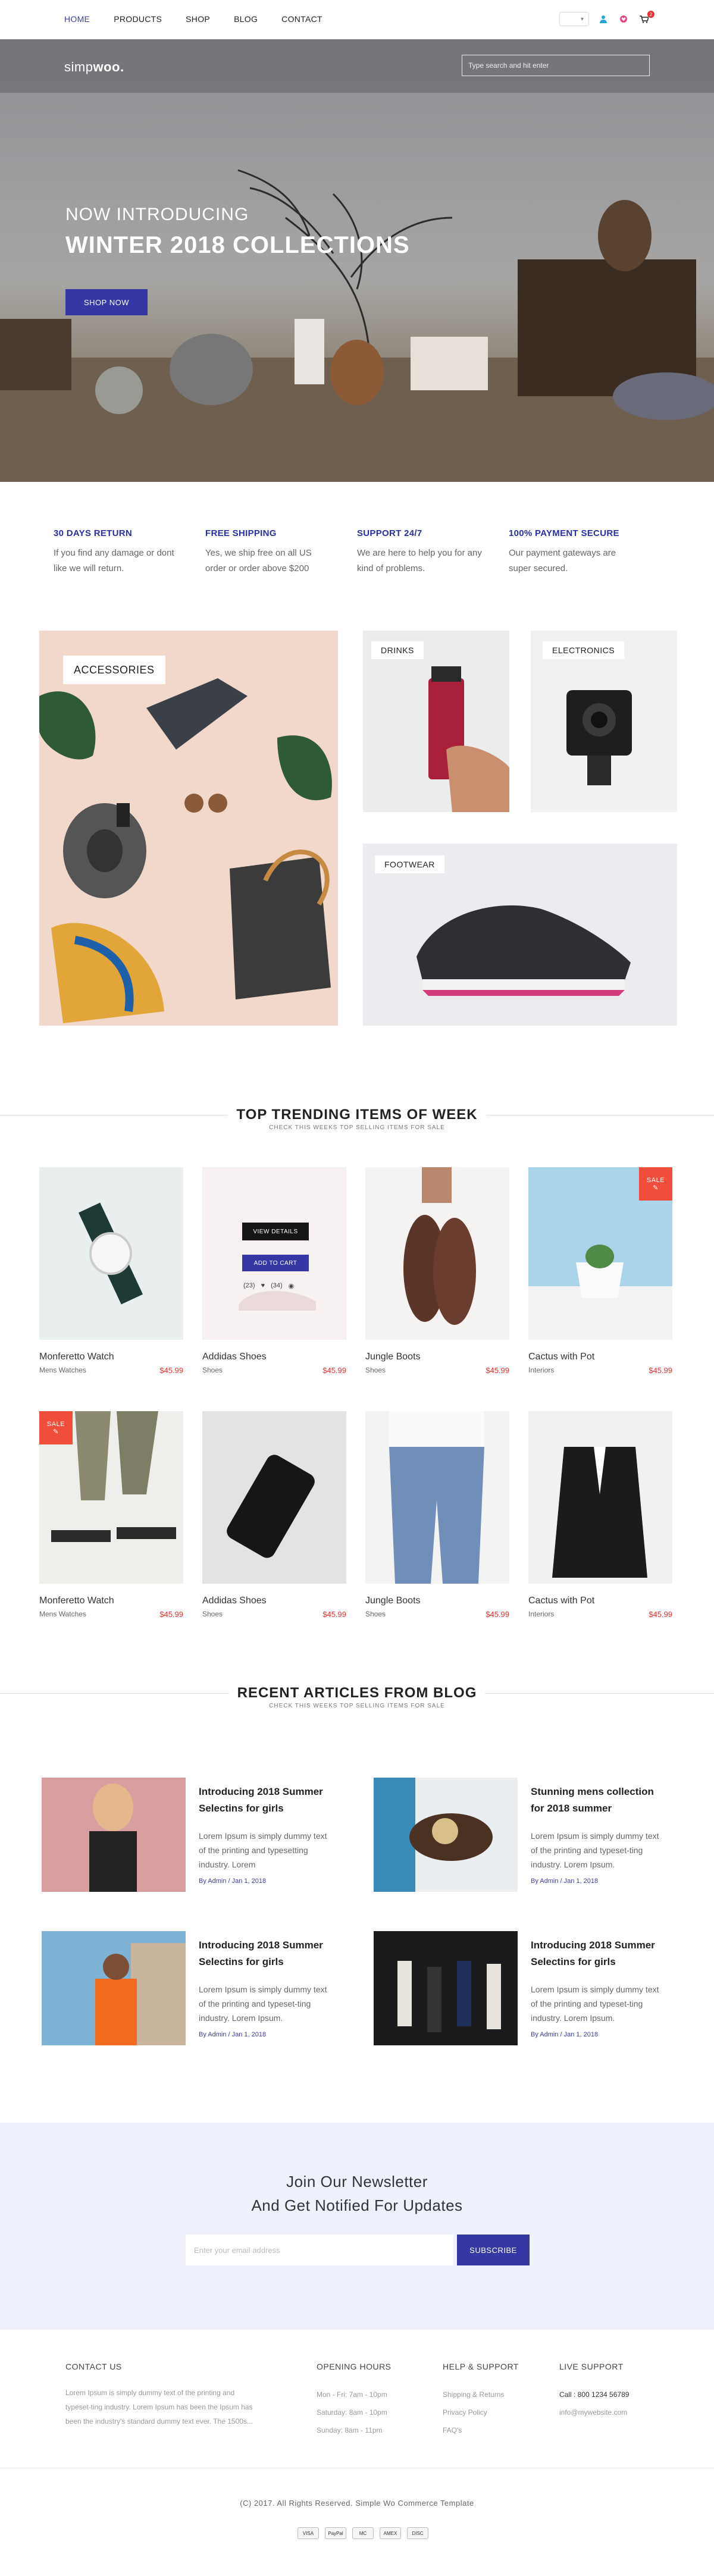  I want to click on runway-photo, so click(449, 1997).